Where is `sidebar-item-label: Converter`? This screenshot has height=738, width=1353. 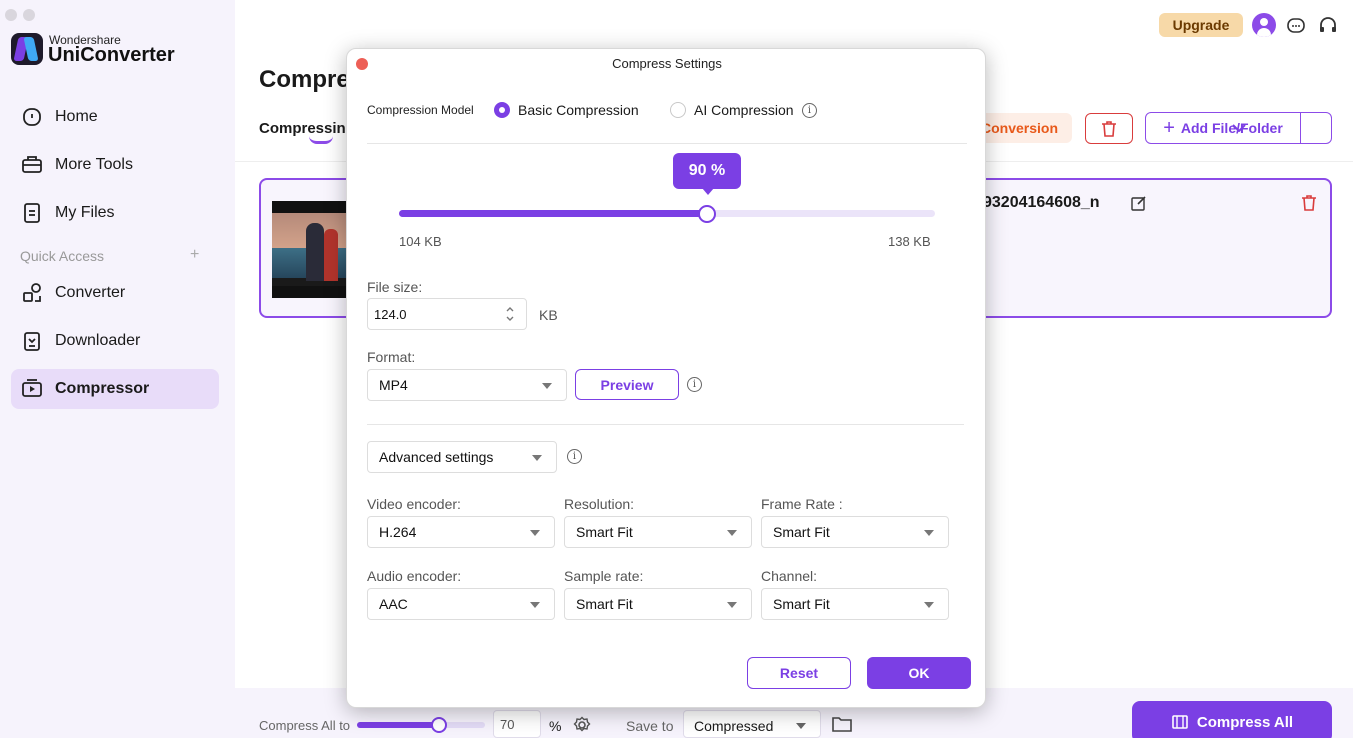 sidebar-item-label: Converter is located at coordinates (90, 292).